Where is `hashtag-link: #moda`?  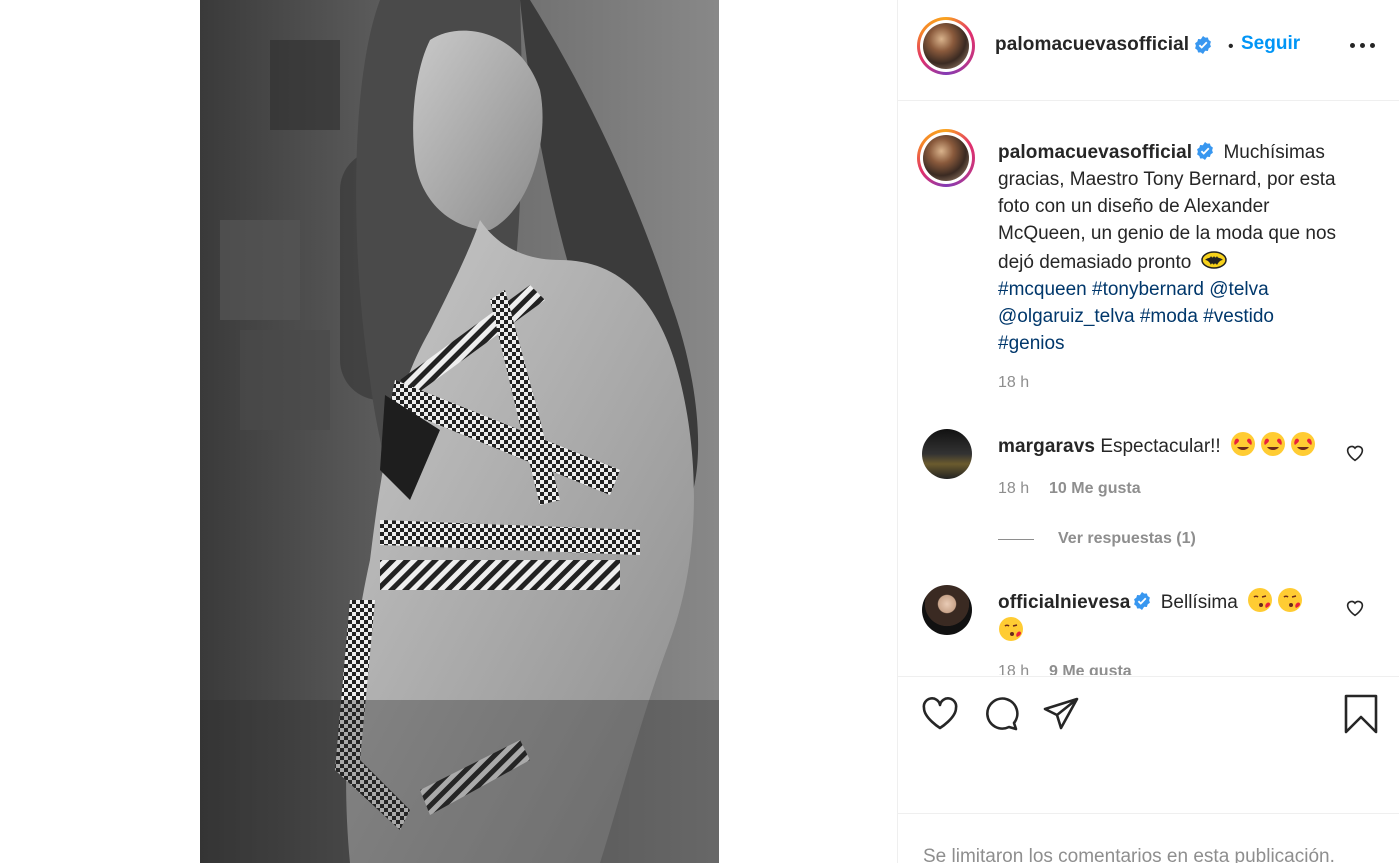
hashtag-link: #moda is located at coordinates (1169, 316).